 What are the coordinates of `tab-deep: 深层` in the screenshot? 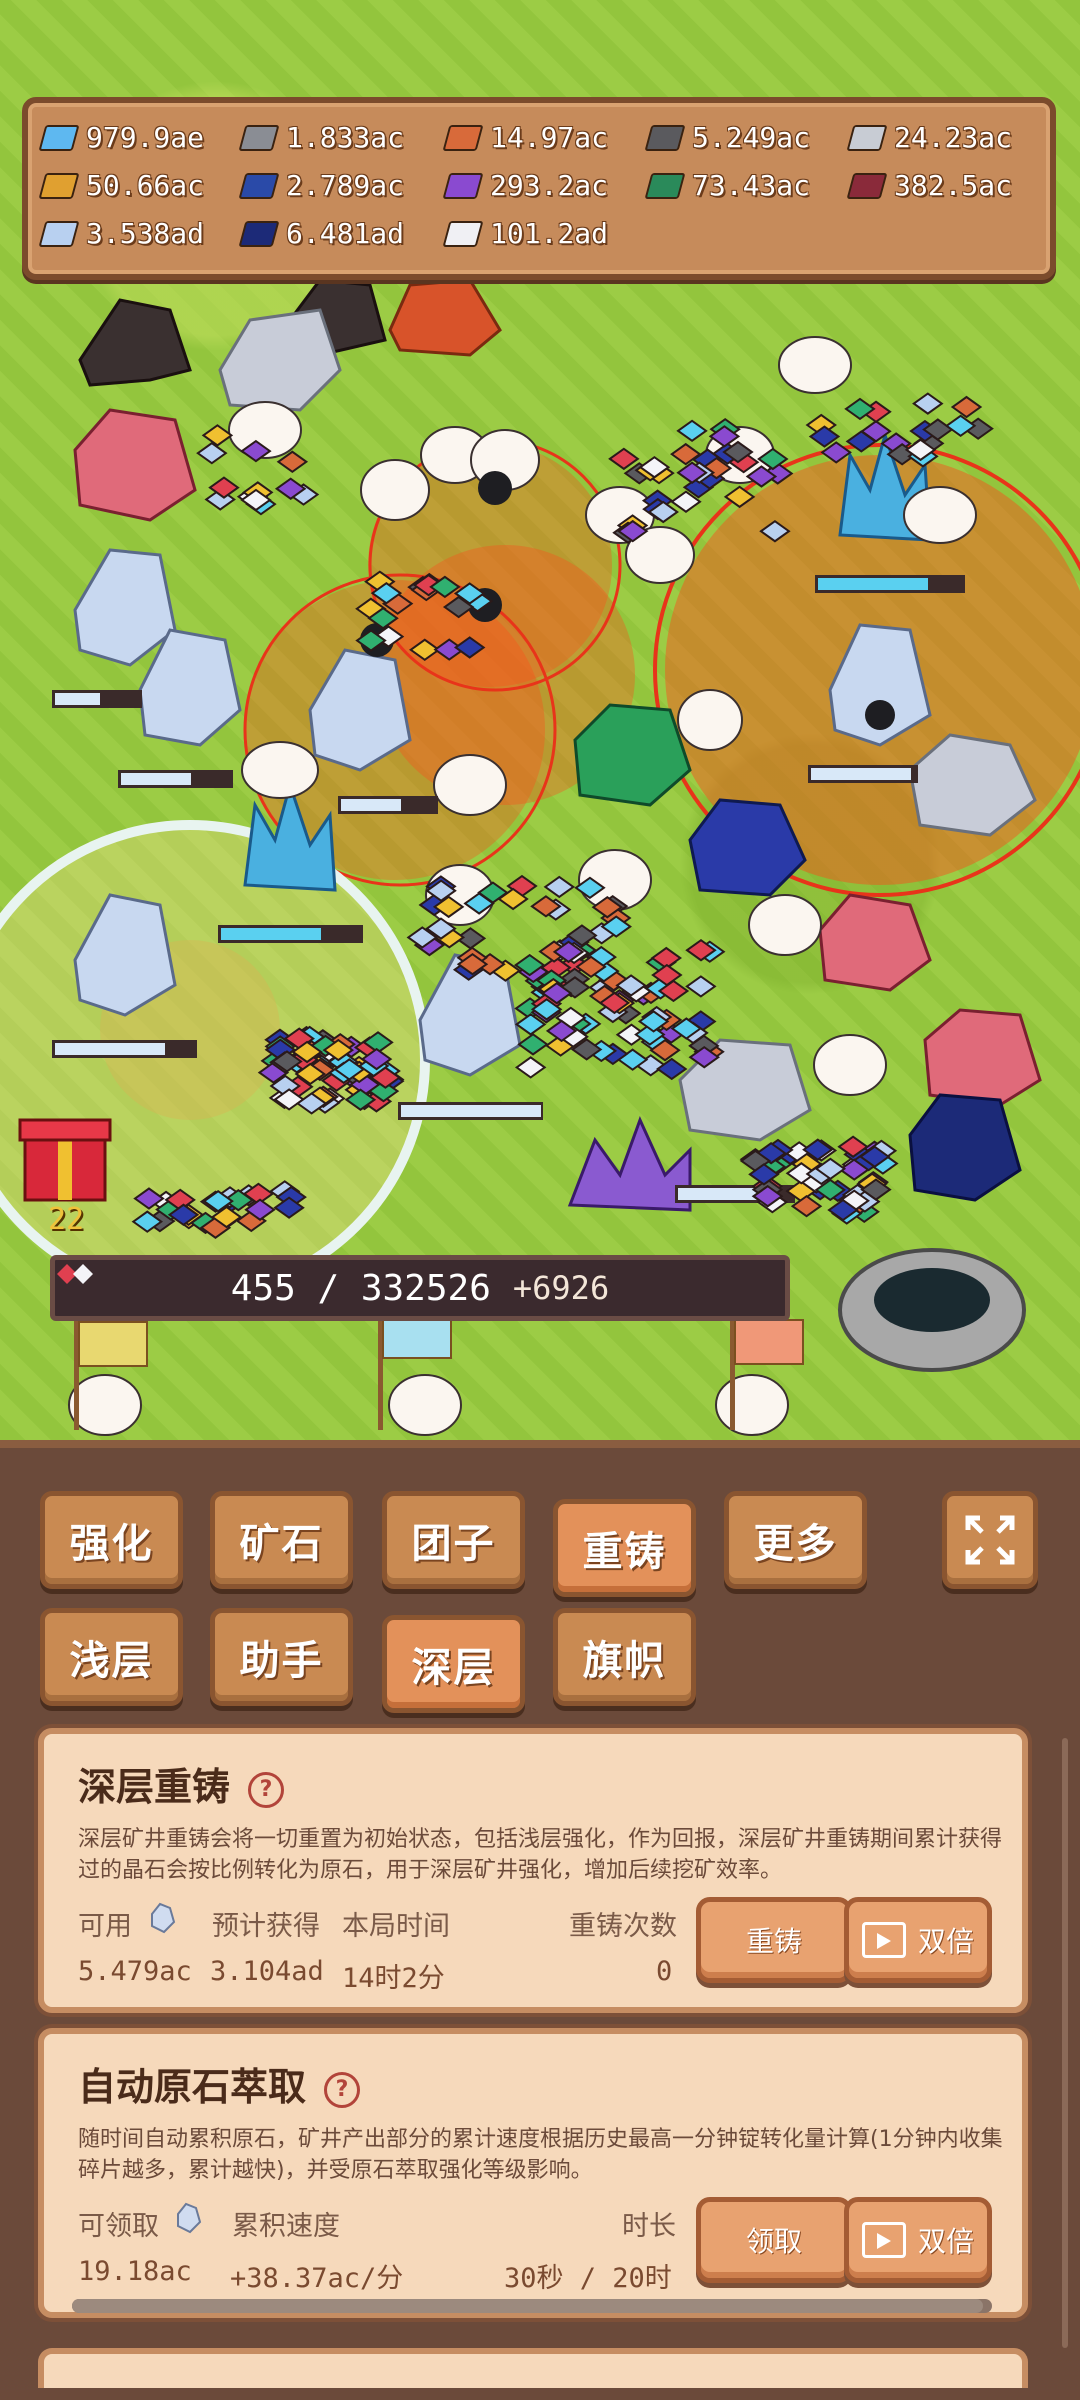 It's located at (453, 1664).